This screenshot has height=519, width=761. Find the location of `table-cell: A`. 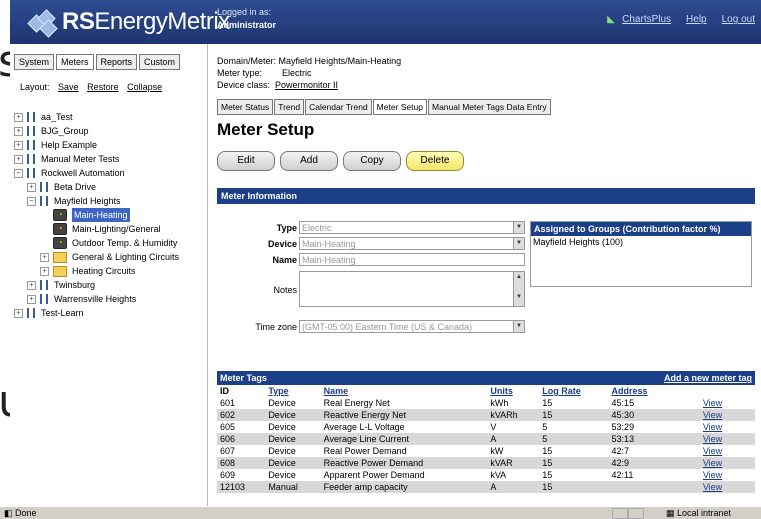

table-cell: A is located at coordinates (513, 439).